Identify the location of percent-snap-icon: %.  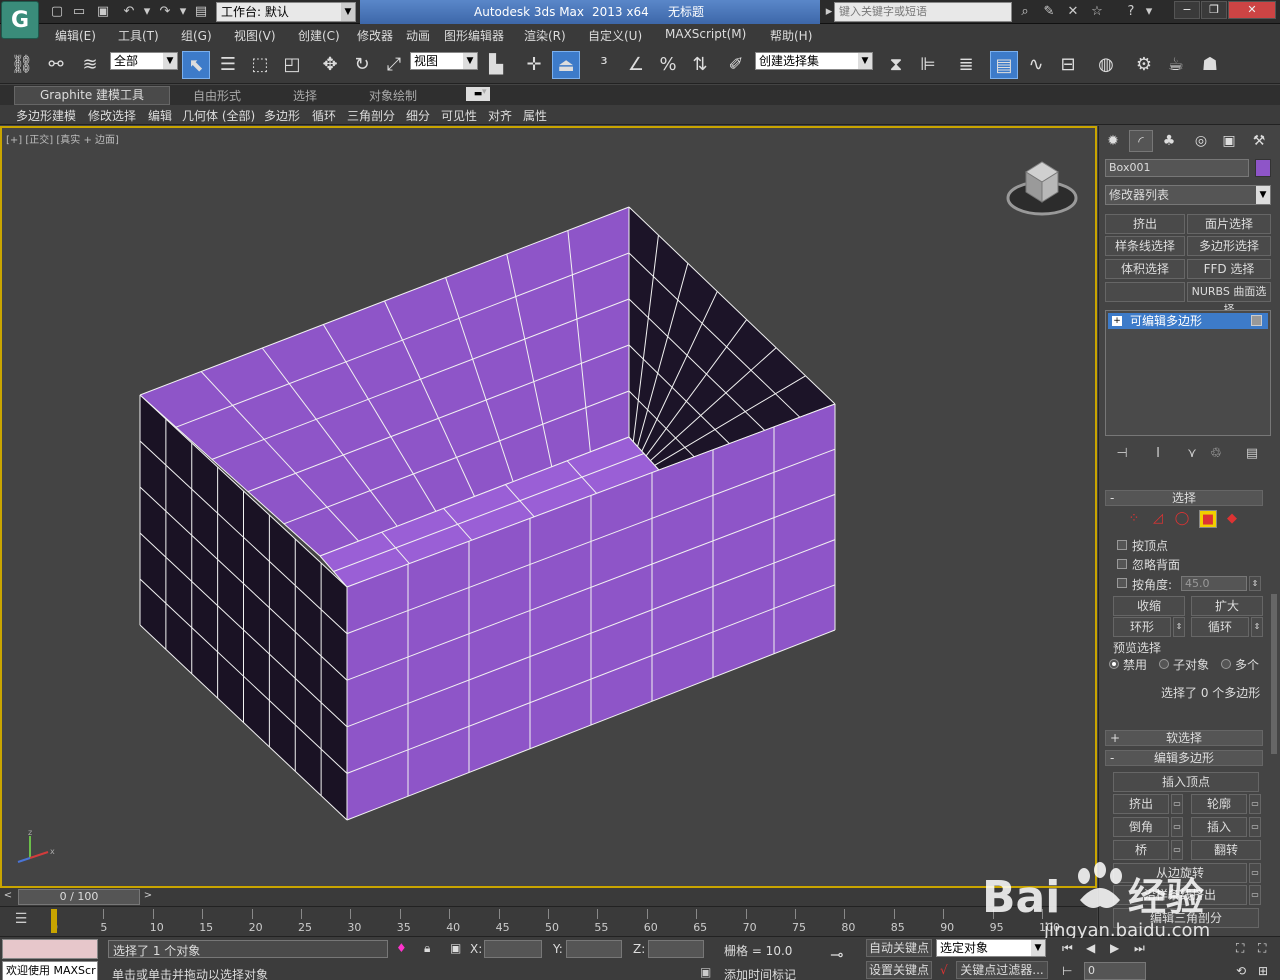
(668, 65).